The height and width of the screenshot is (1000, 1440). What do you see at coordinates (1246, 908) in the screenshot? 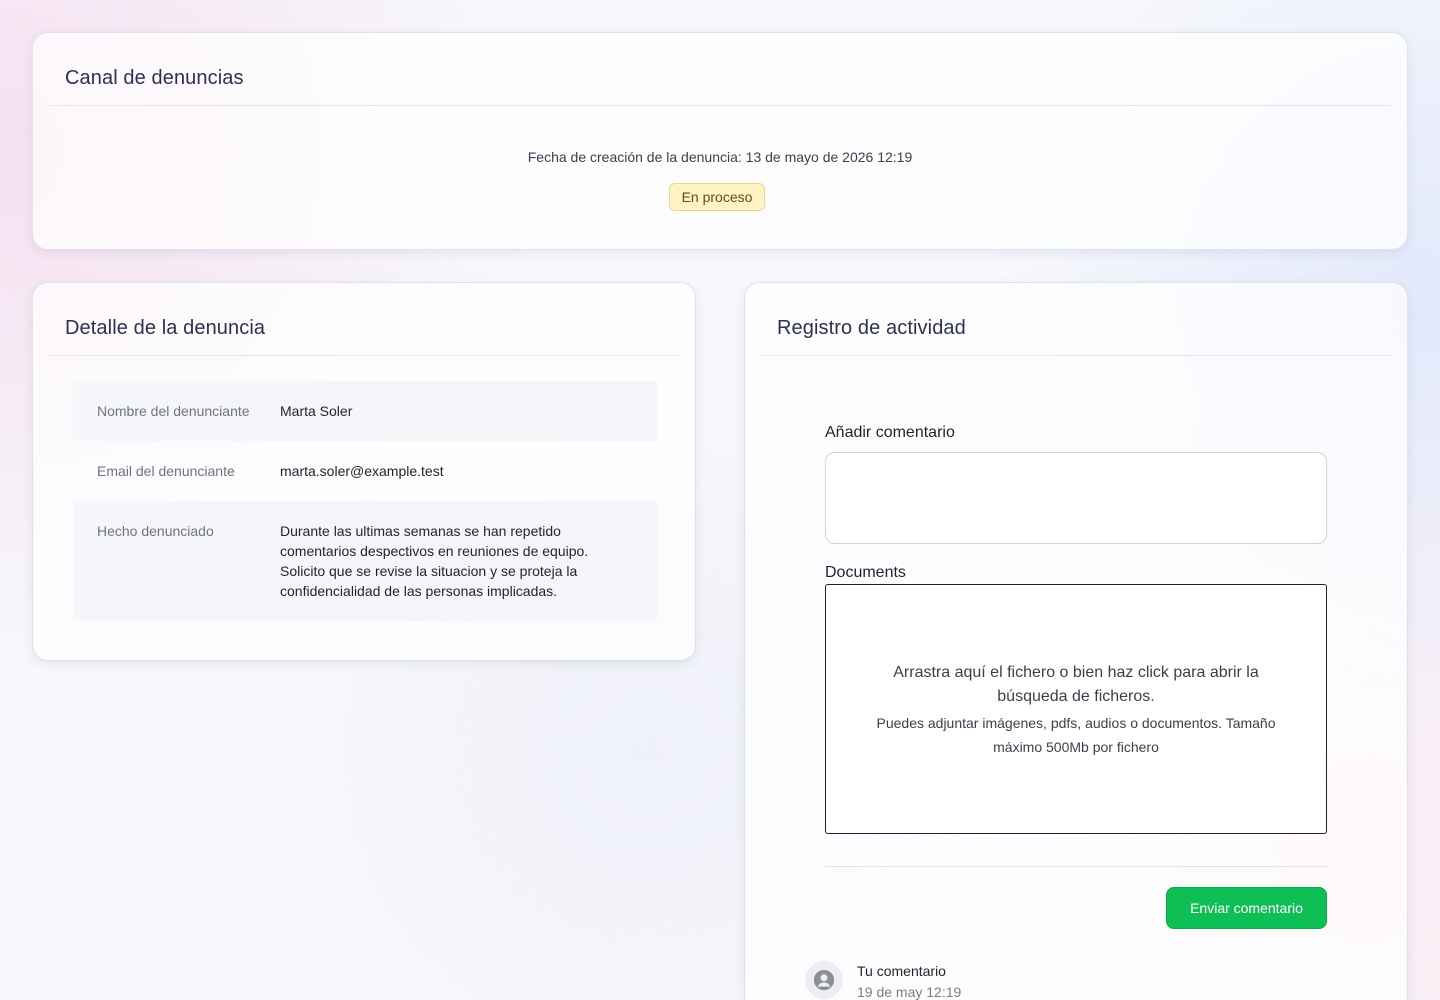
I see `send-comment-button: Enviar comentario` at bounding box center [1246, 908].